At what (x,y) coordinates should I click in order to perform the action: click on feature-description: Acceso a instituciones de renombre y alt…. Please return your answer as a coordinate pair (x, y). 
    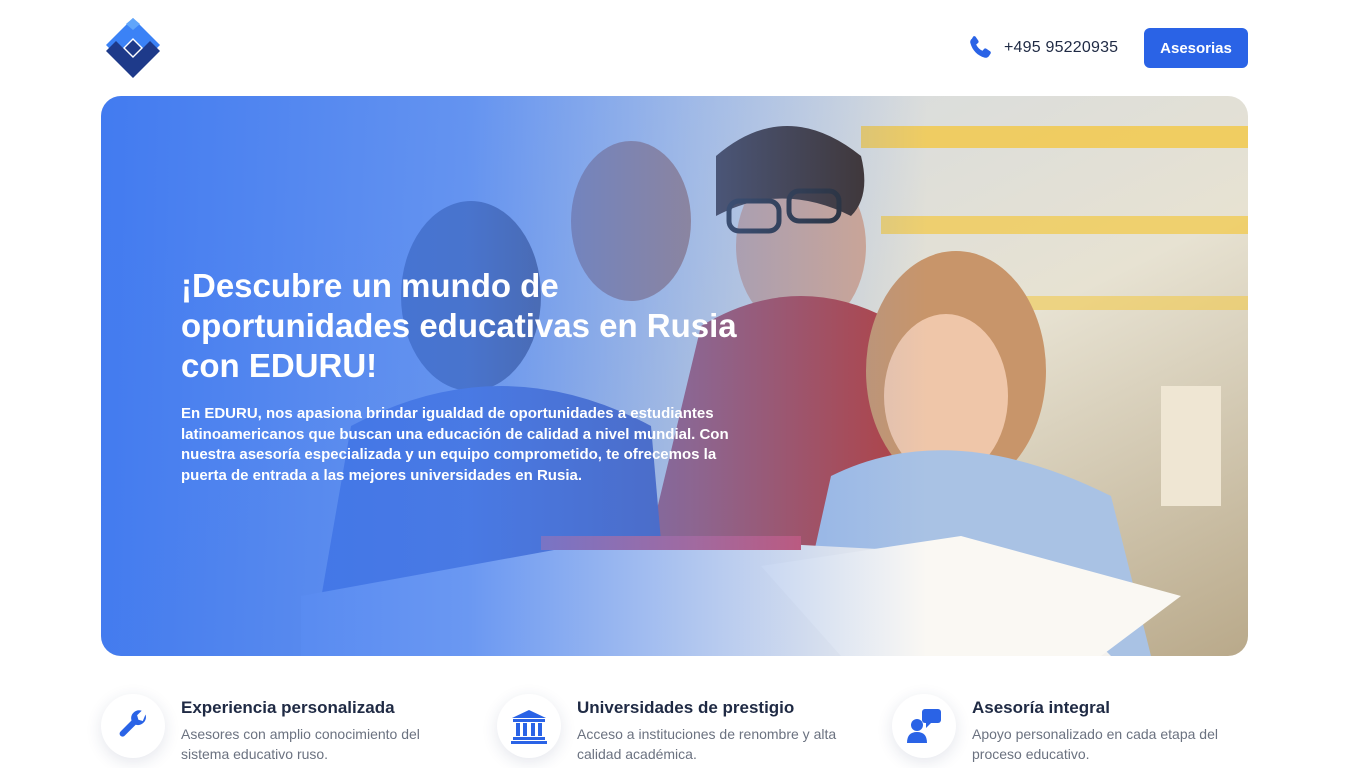
    Looking at the image, I should click on (707, 744).